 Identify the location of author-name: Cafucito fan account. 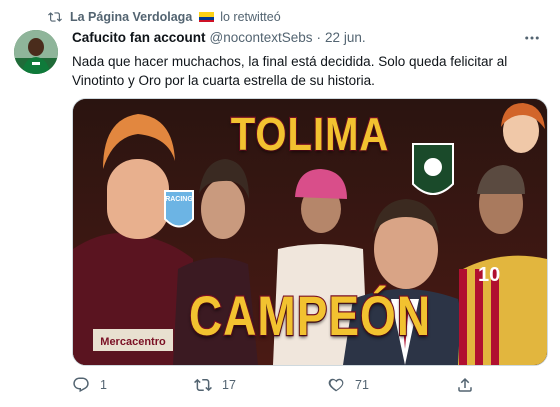
(139, 37).